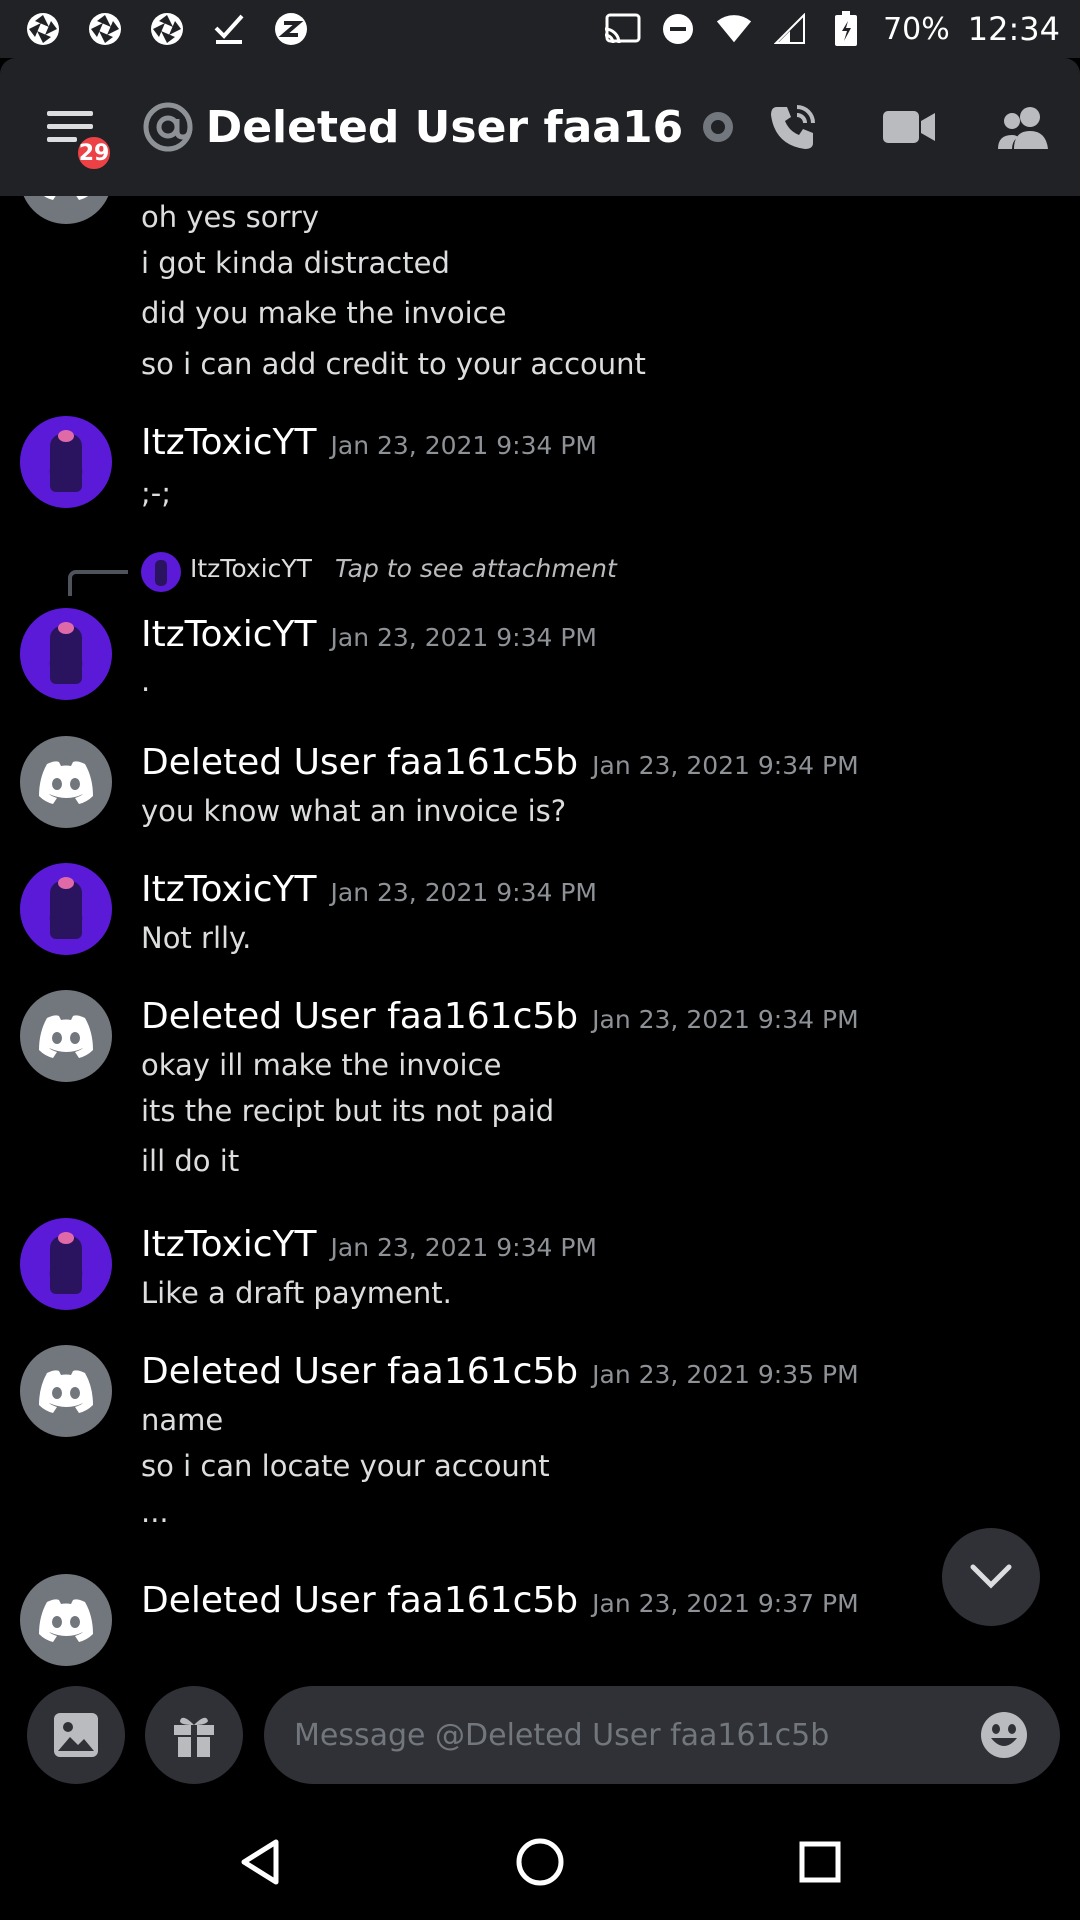  I want to click on reply-text: Tap to see attachment, so click(476, 568).